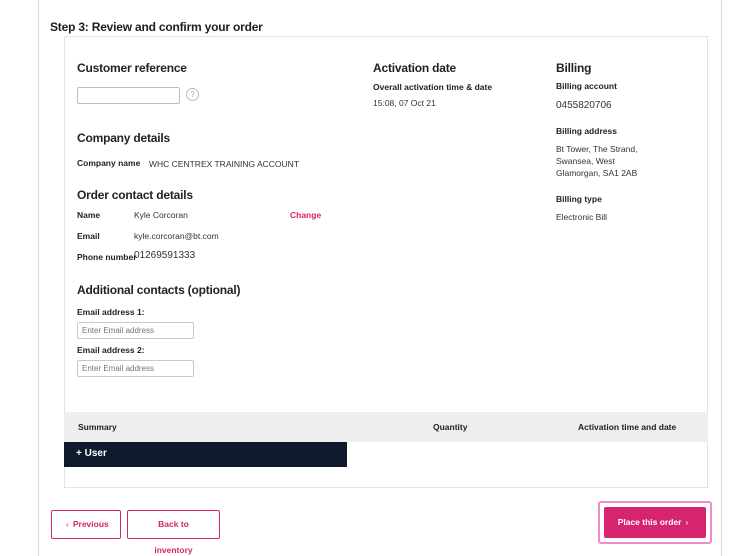  I want to click on email1-input, so click(135, 330).